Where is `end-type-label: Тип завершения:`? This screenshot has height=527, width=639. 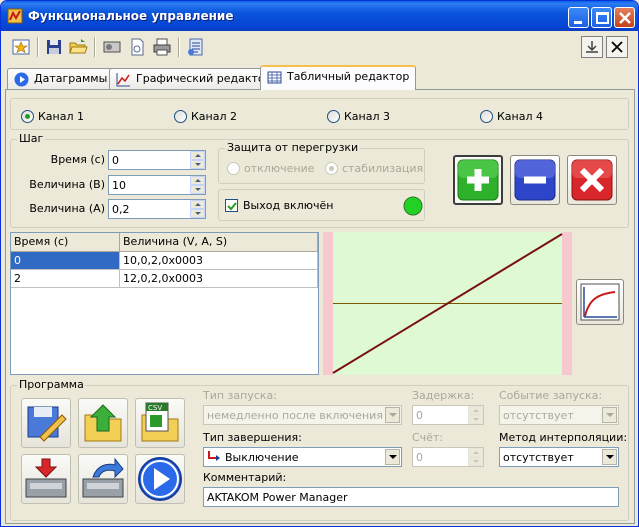 end-type-label: Тип завершения: is located at coordinates (252, 437).